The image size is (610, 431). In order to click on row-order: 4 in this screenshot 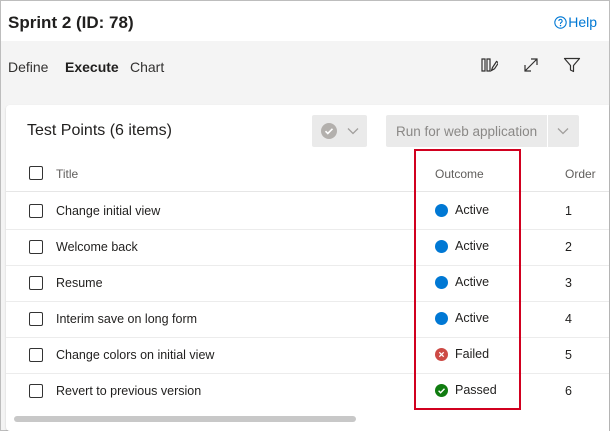, I will do `click(568, 319)`.